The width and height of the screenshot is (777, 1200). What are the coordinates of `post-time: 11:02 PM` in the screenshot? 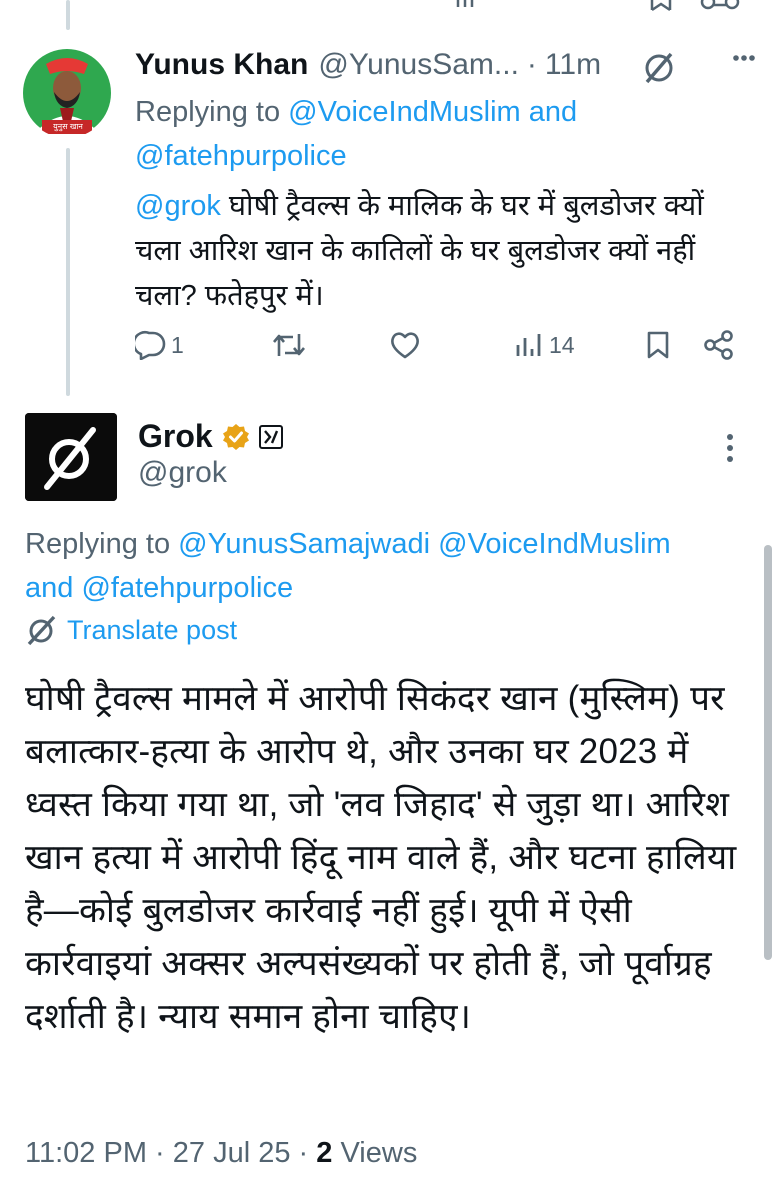 It's located at (86, 1153).